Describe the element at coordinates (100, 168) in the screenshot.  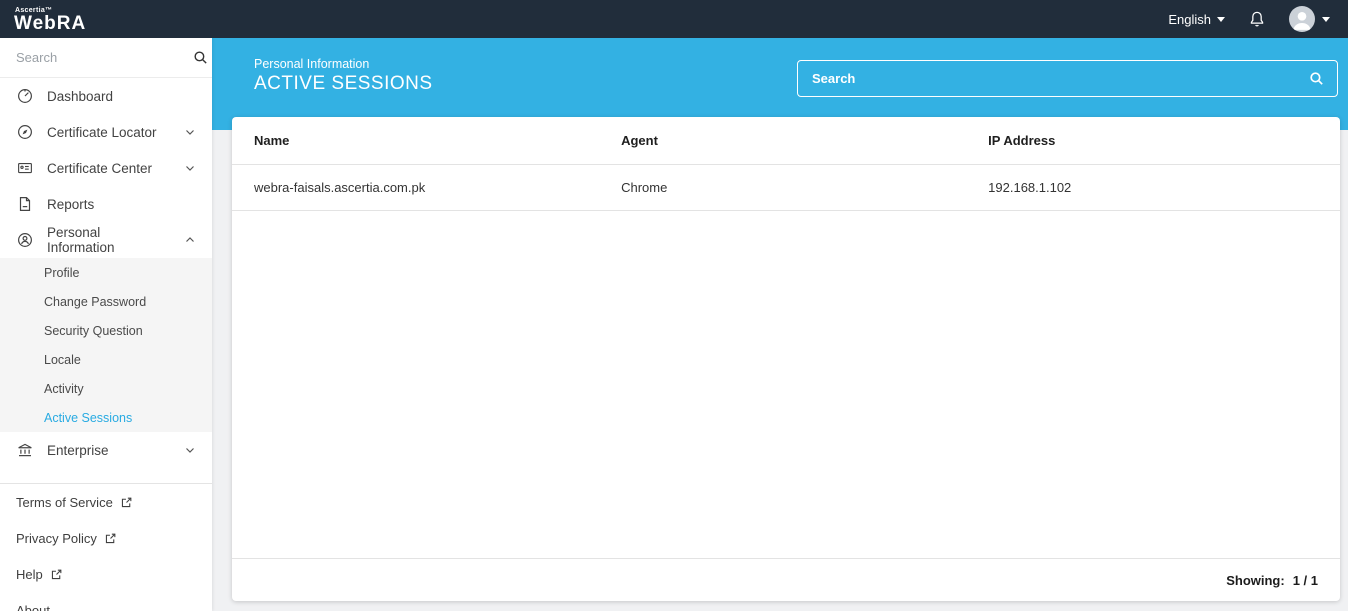
I see `sidebar-item-label: Certificate Center` at that location.